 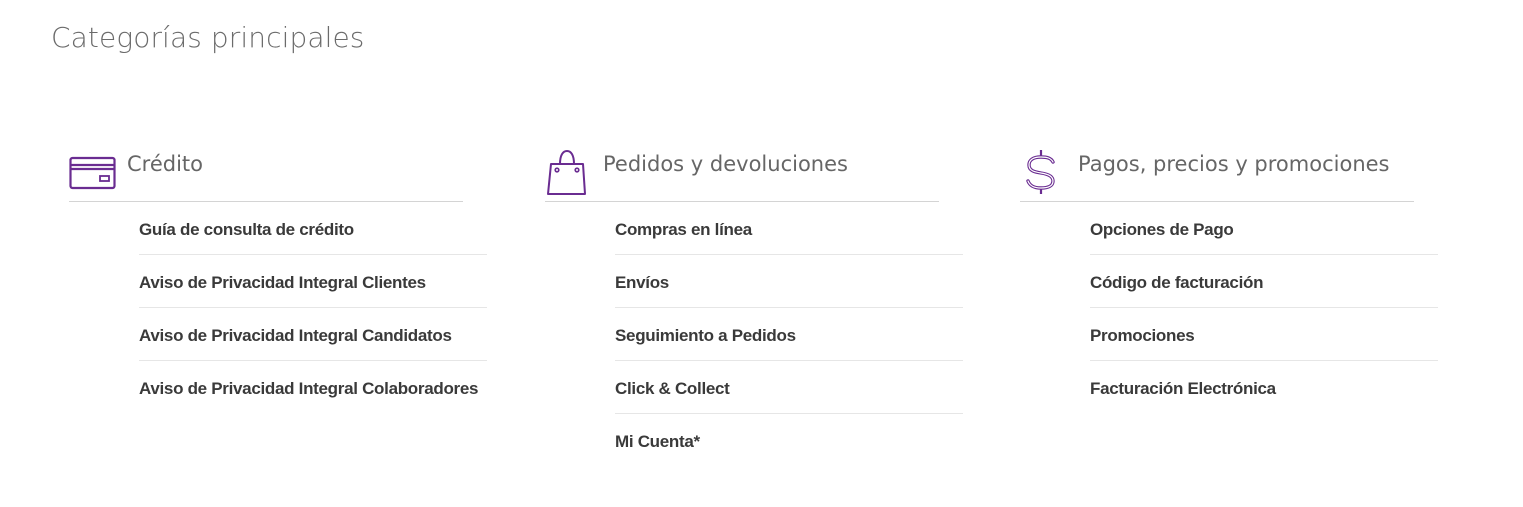 I want to click on list-item: Facturación Electrónica, so click(x=1264, y=387).